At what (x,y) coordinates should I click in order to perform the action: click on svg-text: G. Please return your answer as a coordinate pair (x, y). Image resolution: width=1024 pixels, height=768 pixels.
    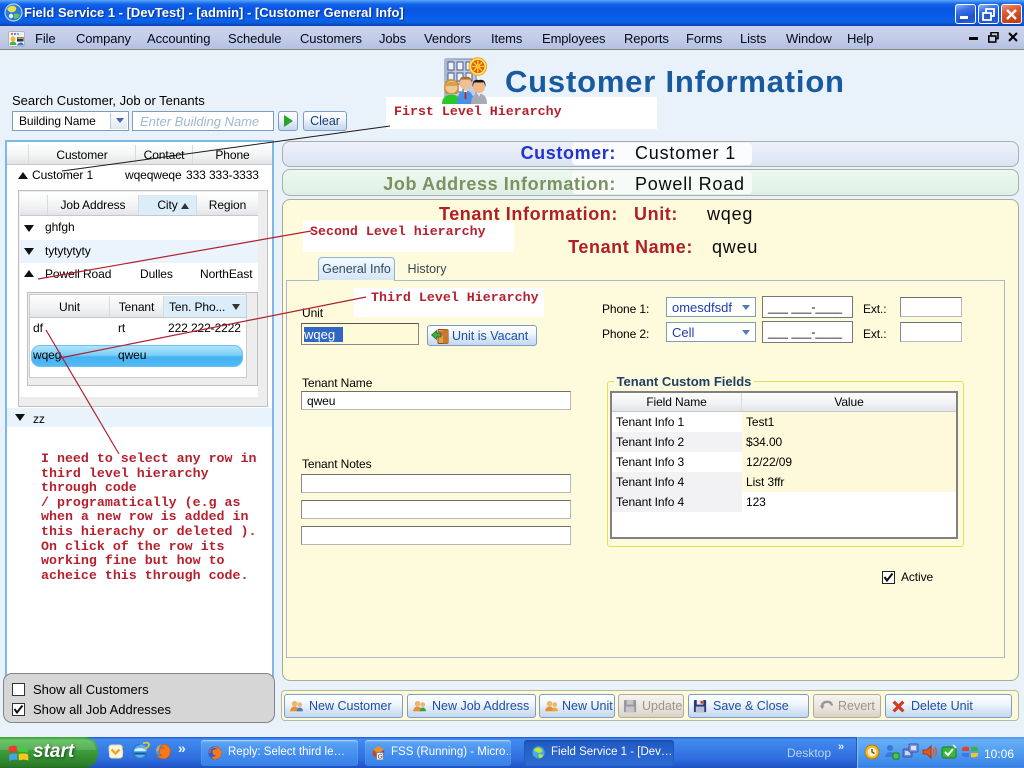
    Looking at the image, I should click on (380, 757).